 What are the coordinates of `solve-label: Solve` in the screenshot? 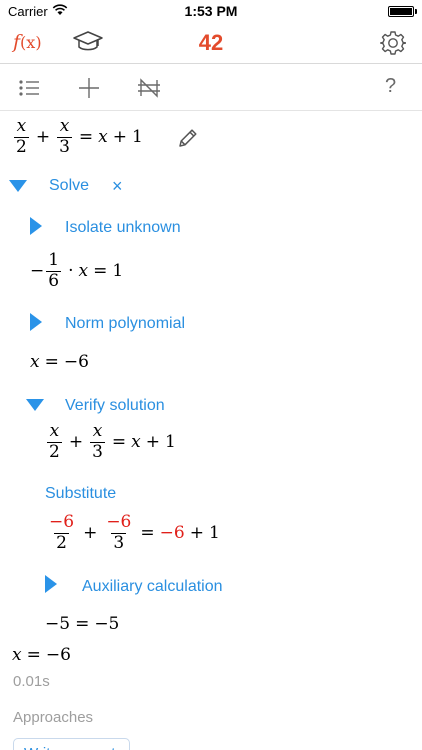 It's located at (69, 186).